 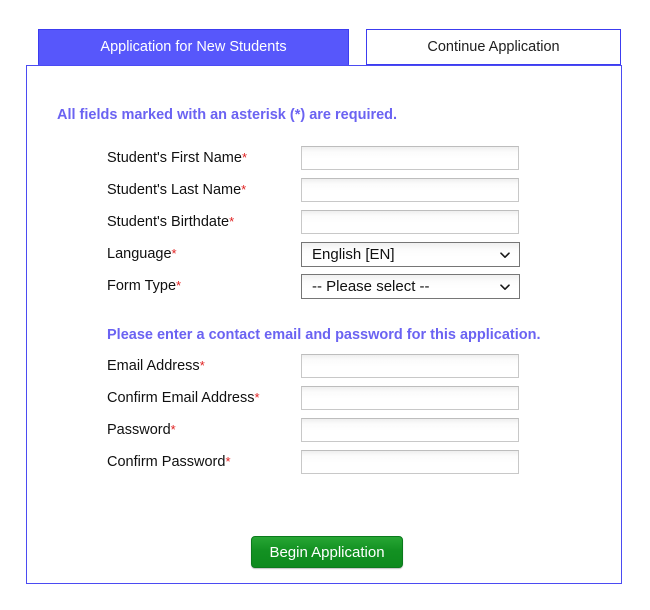 I want to click on field-row-form-type: Form Type* -- Please select --, so click(x=357, y=287).